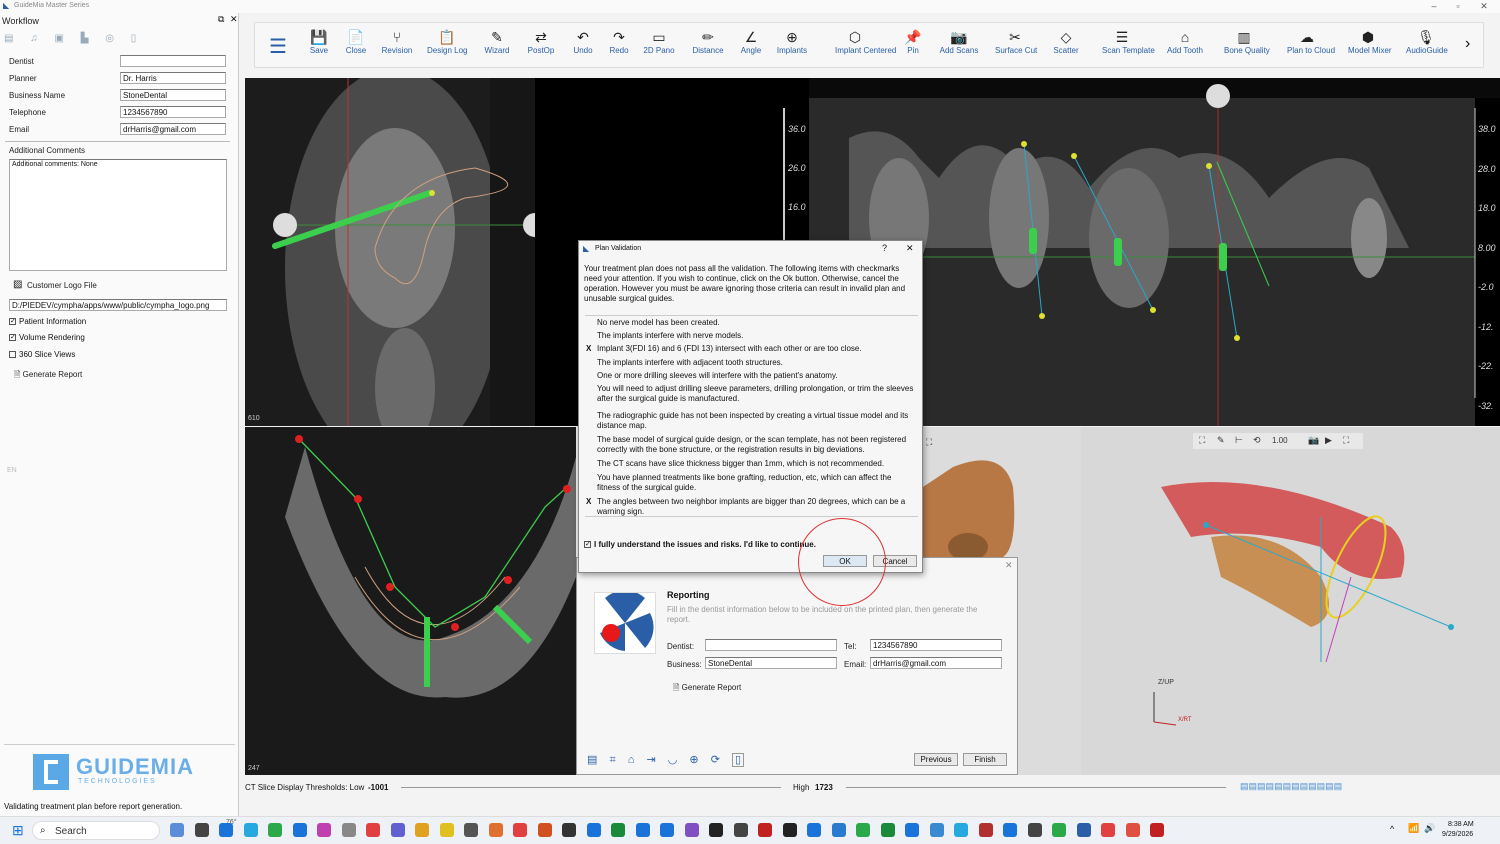  I want to click on finish-button: Finish, so click(985, 759).